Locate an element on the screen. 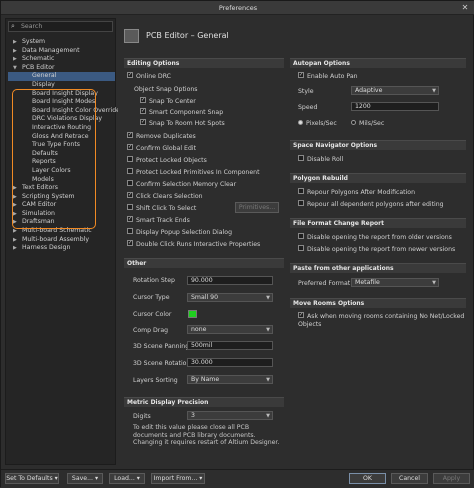 The image size is (474, 488). tree-item: ▶ Multi-board Assembly is located at coordinates (61, 240).